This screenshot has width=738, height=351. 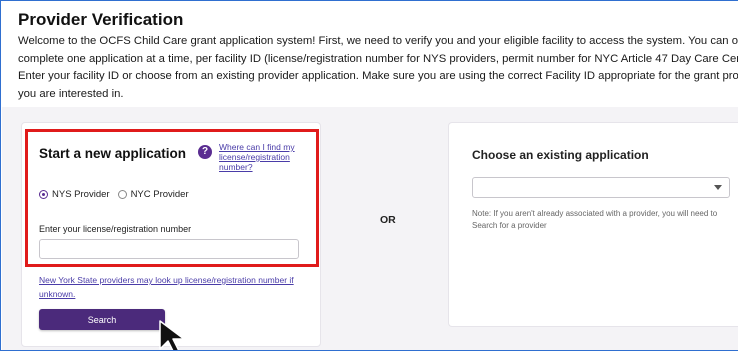 What do you see at coordinates (122, 194) in the screenshot?
I see `radio-nyc-provider` at bounding box center [122, 194].